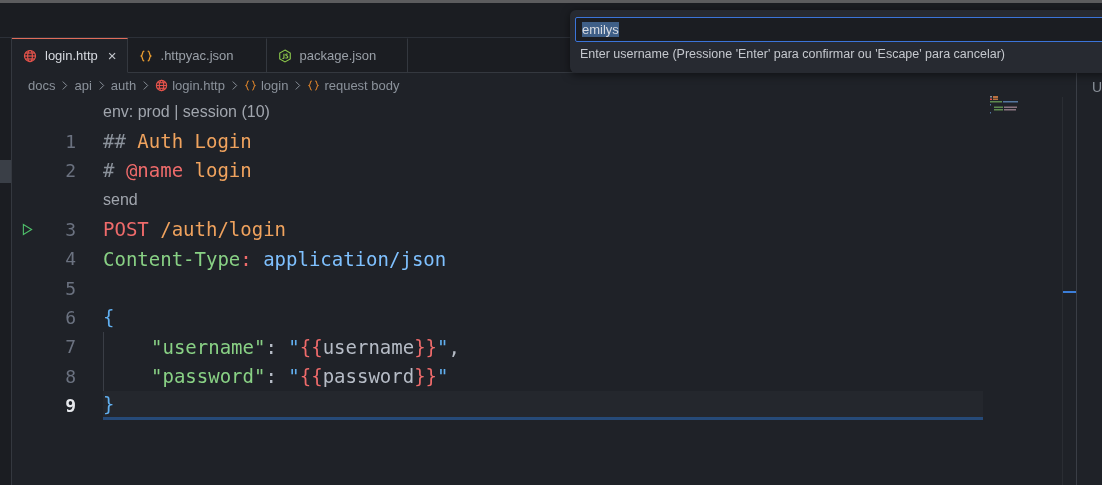  I want to click on code-line: # @name login, so click(177, 170).